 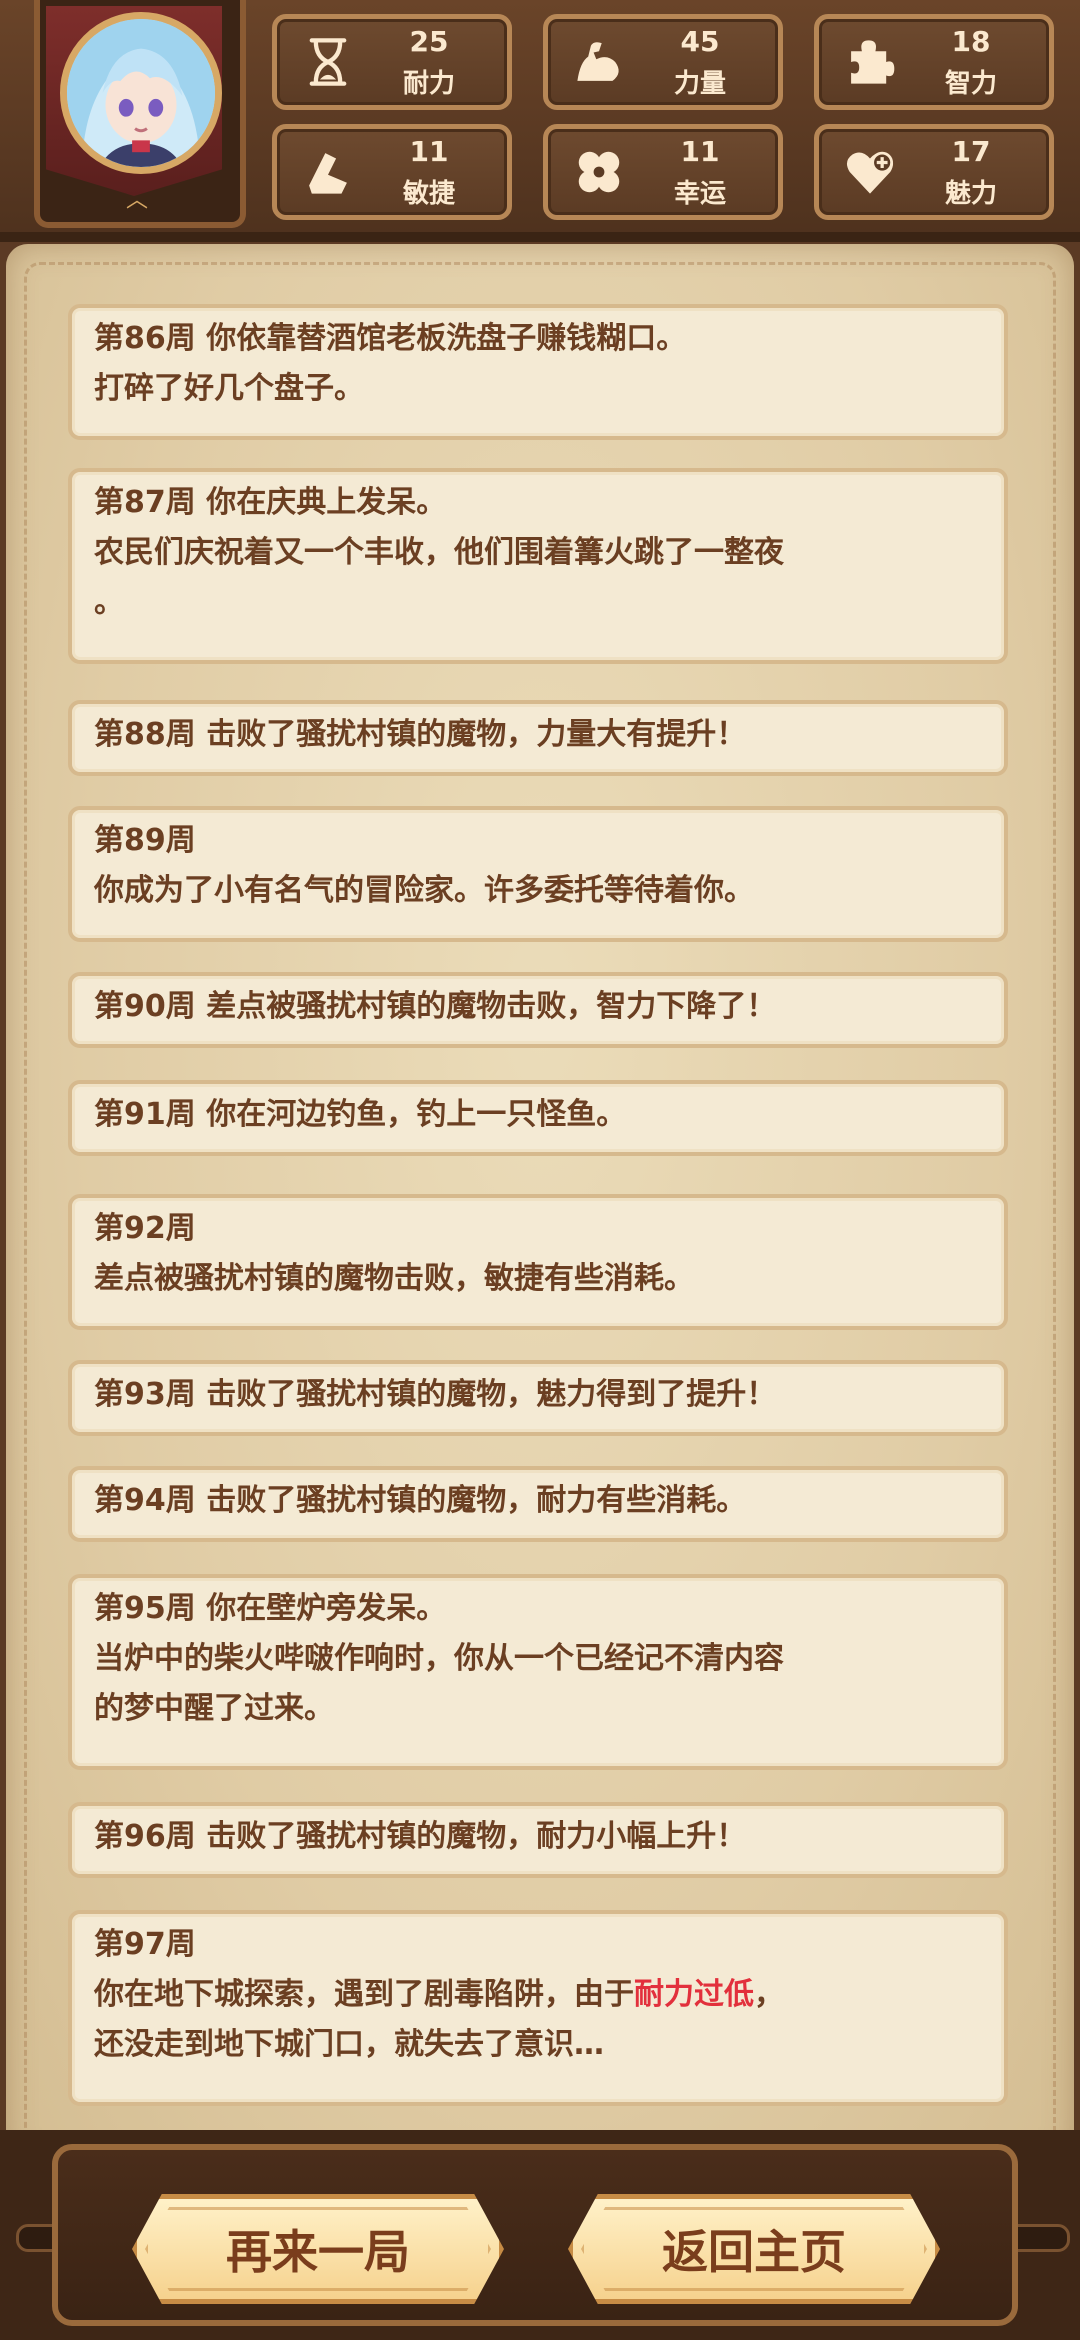 I want to click on avatar-frame: ︿, so click(x=140, y=114).